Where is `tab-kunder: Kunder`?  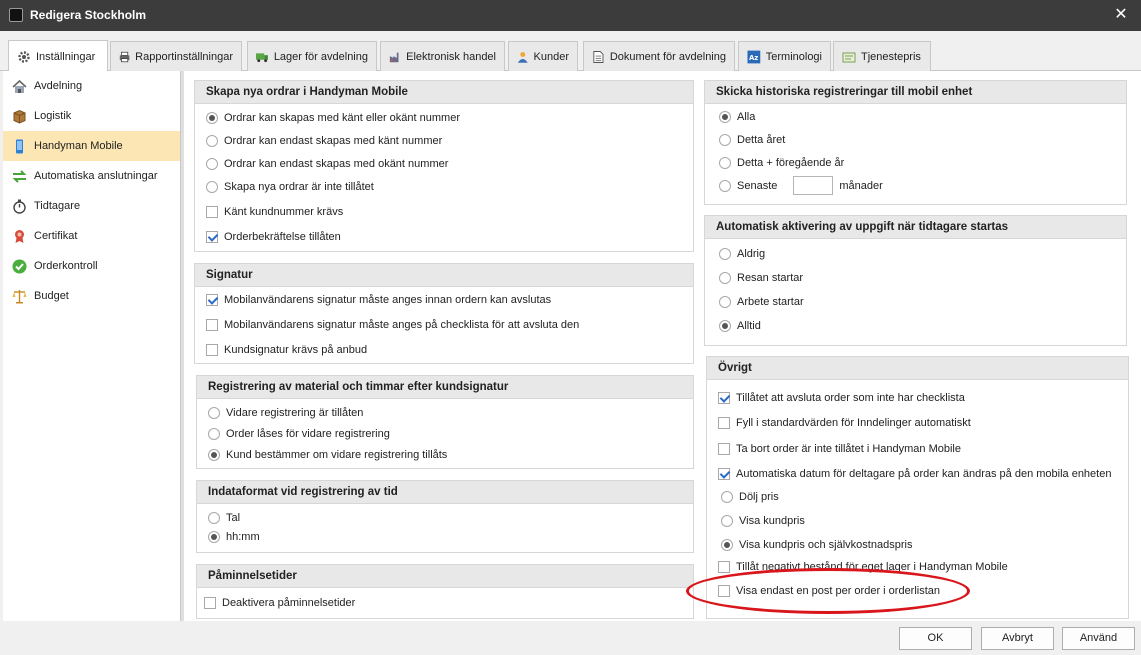
tab-kunder: Kunder is located at coordinates (543, 56).